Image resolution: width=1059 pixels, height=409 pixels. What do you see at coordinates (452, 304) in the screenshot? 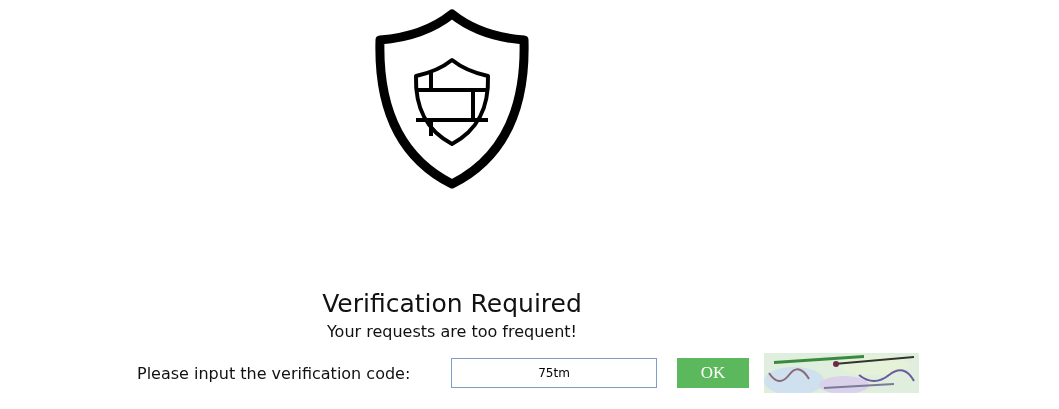
I see `page-heading: Verification Required` at bounding box center [452, 304].